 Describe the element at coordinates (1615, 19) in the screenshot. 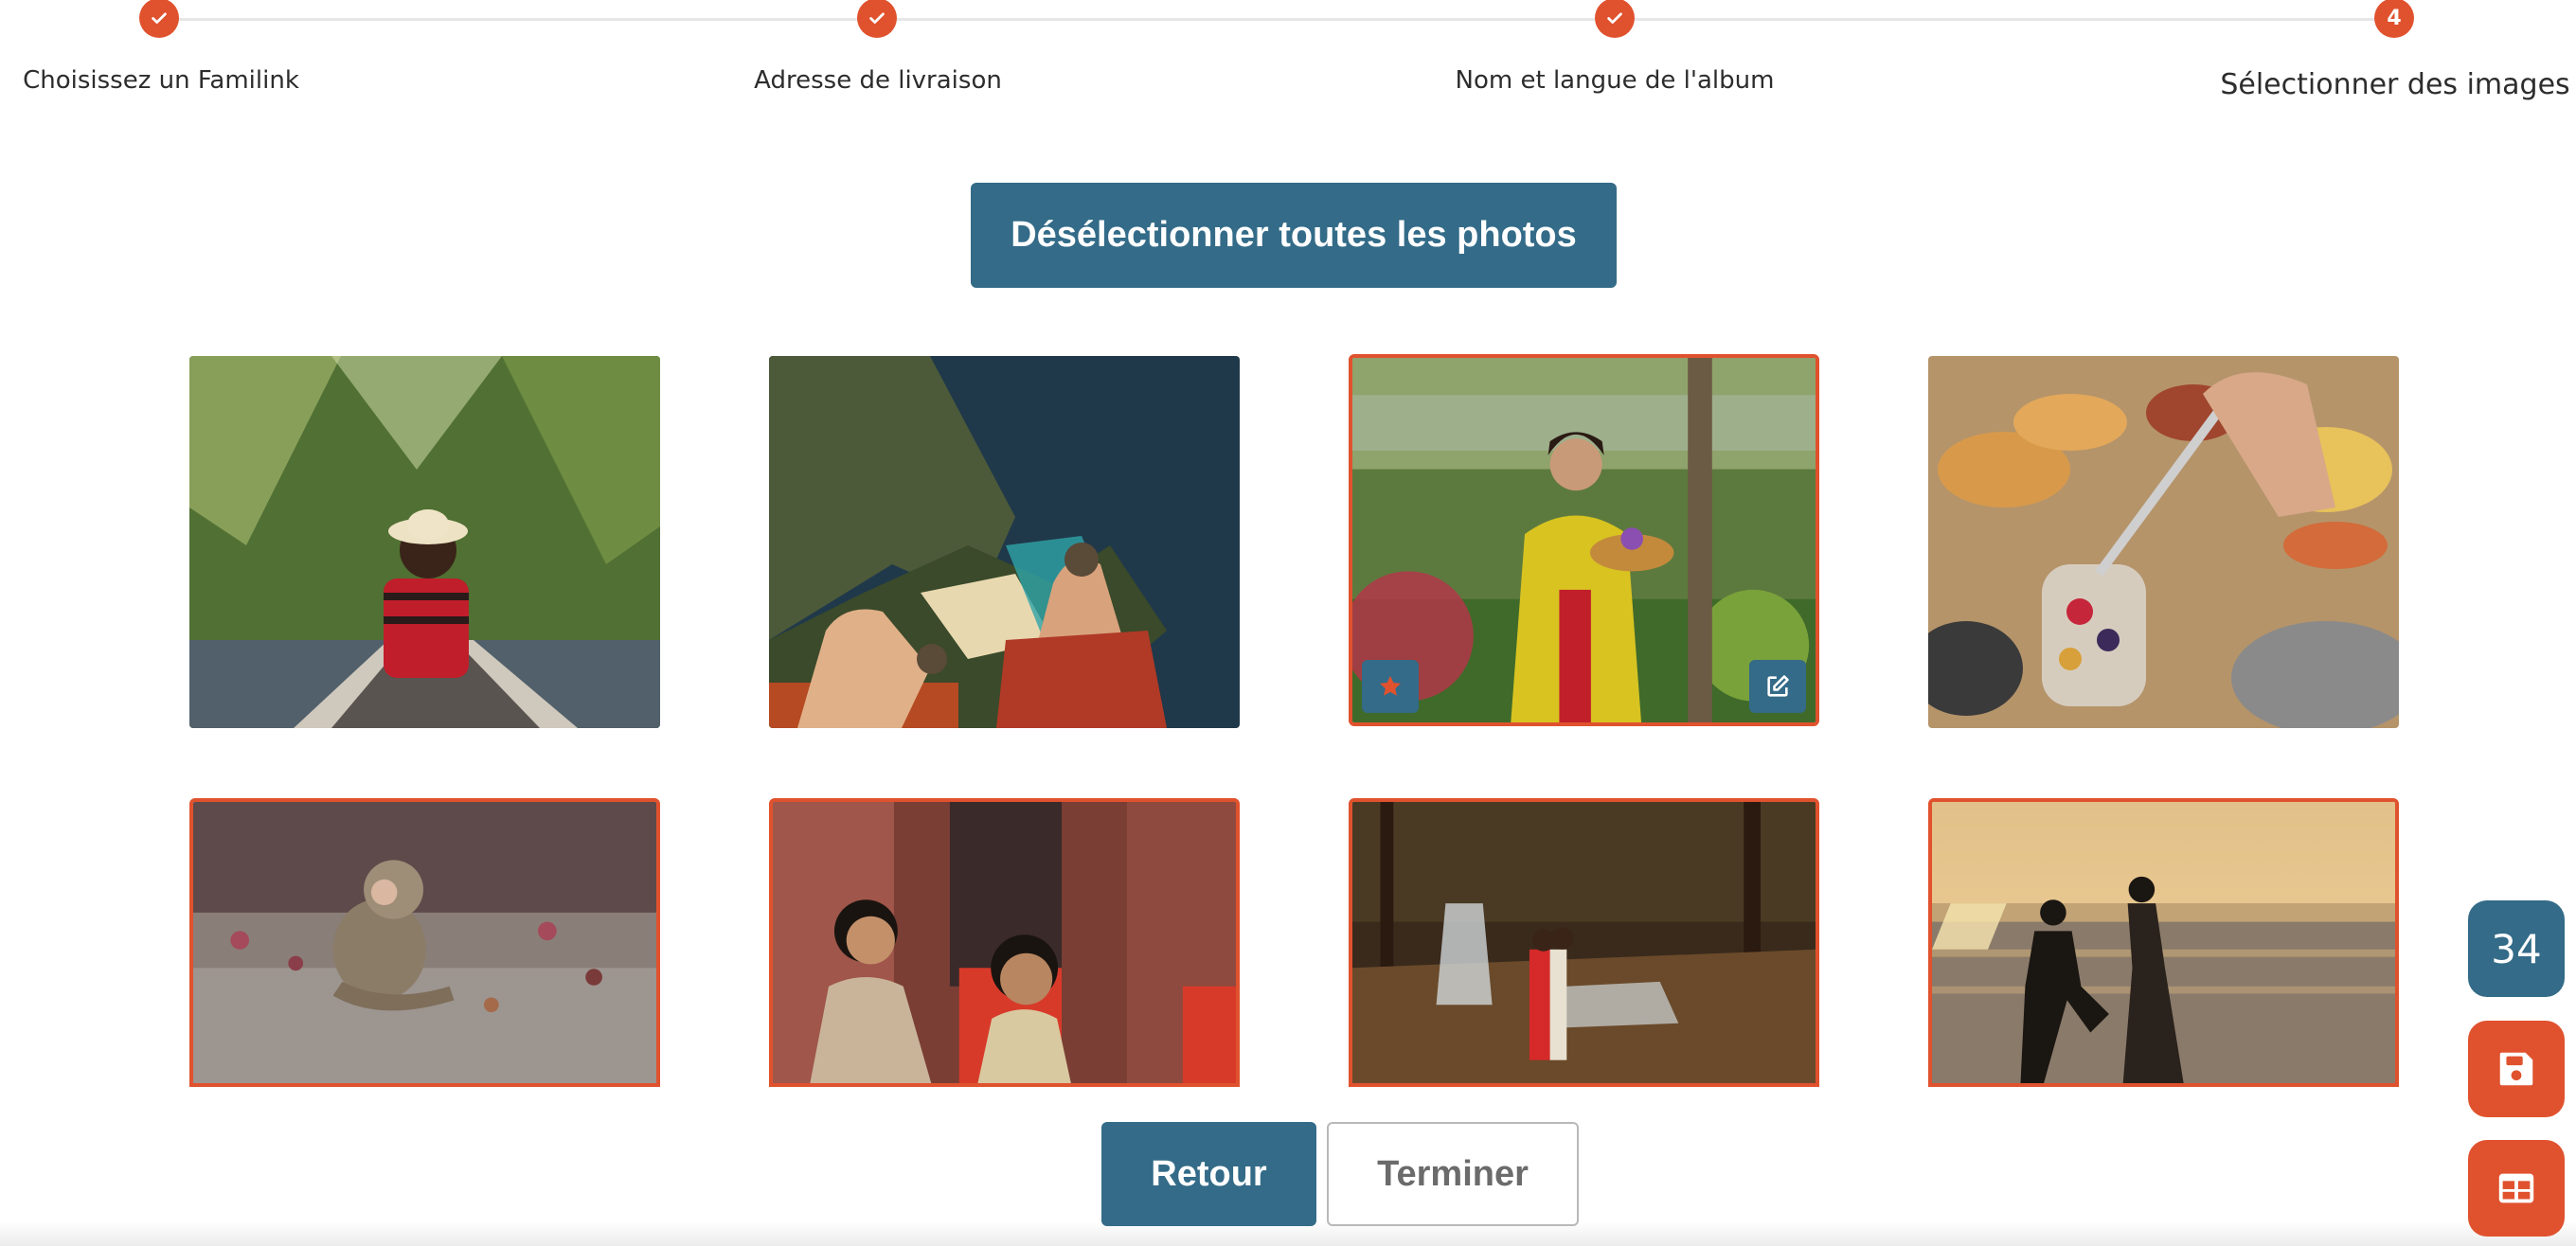

I see `step-3-check-icon` at that location.